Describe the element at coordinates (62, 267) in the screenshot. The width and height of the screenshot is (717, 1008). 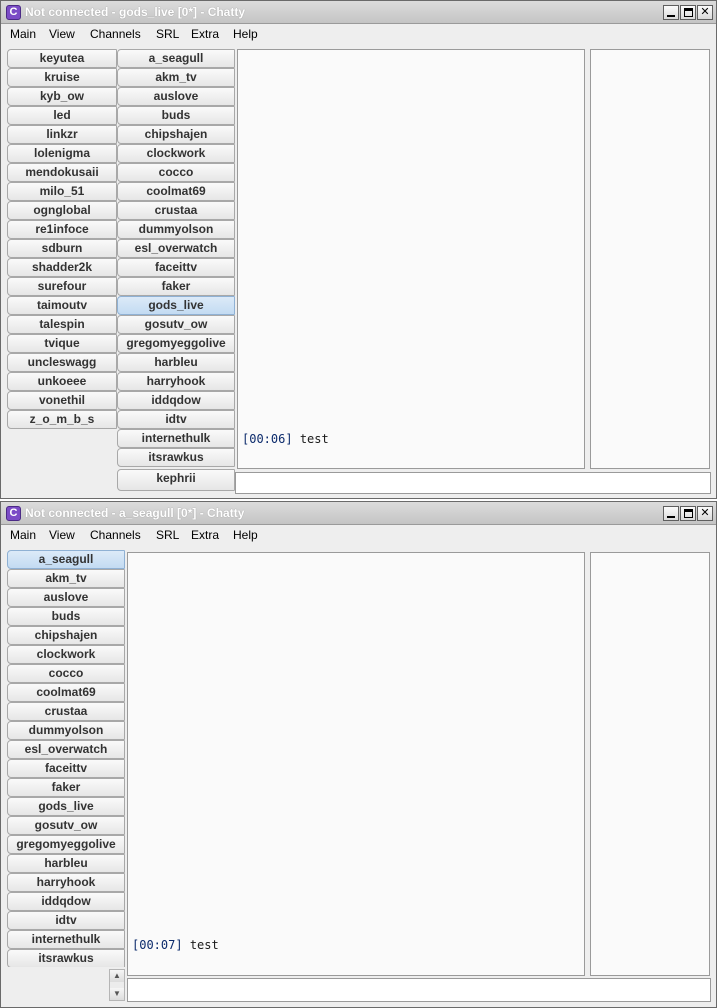
I see `channel-tab: shadder2k` at that location.